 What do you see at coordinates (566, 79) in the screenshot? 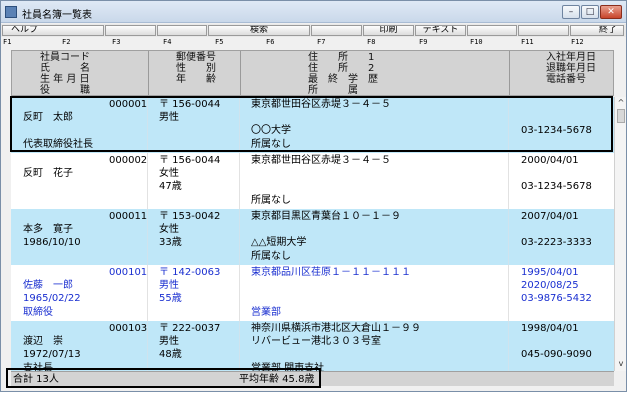
I see `header-phone: 電話番号` at bounding box center [566, 79].